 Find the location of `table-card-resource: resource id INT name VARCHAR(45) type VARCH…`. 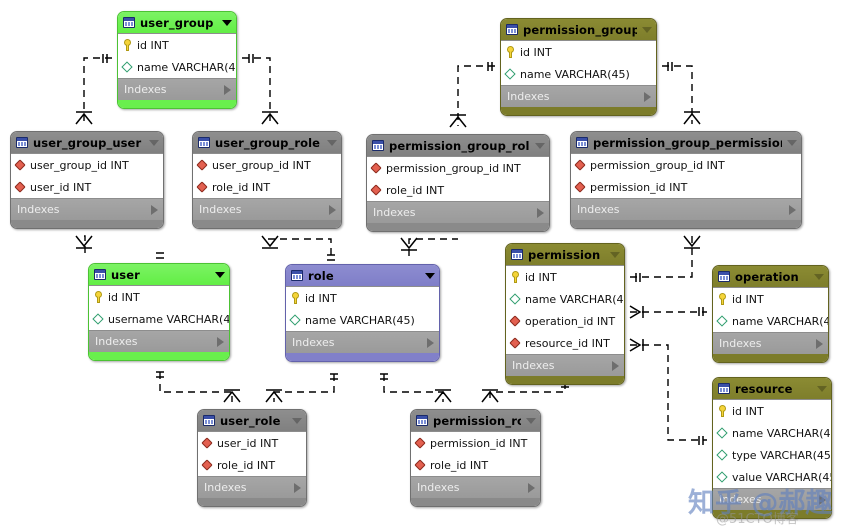

table-card-resource: resource id INT name VARCHAR(45) type VARCH… is located at coordinates (772, 448).